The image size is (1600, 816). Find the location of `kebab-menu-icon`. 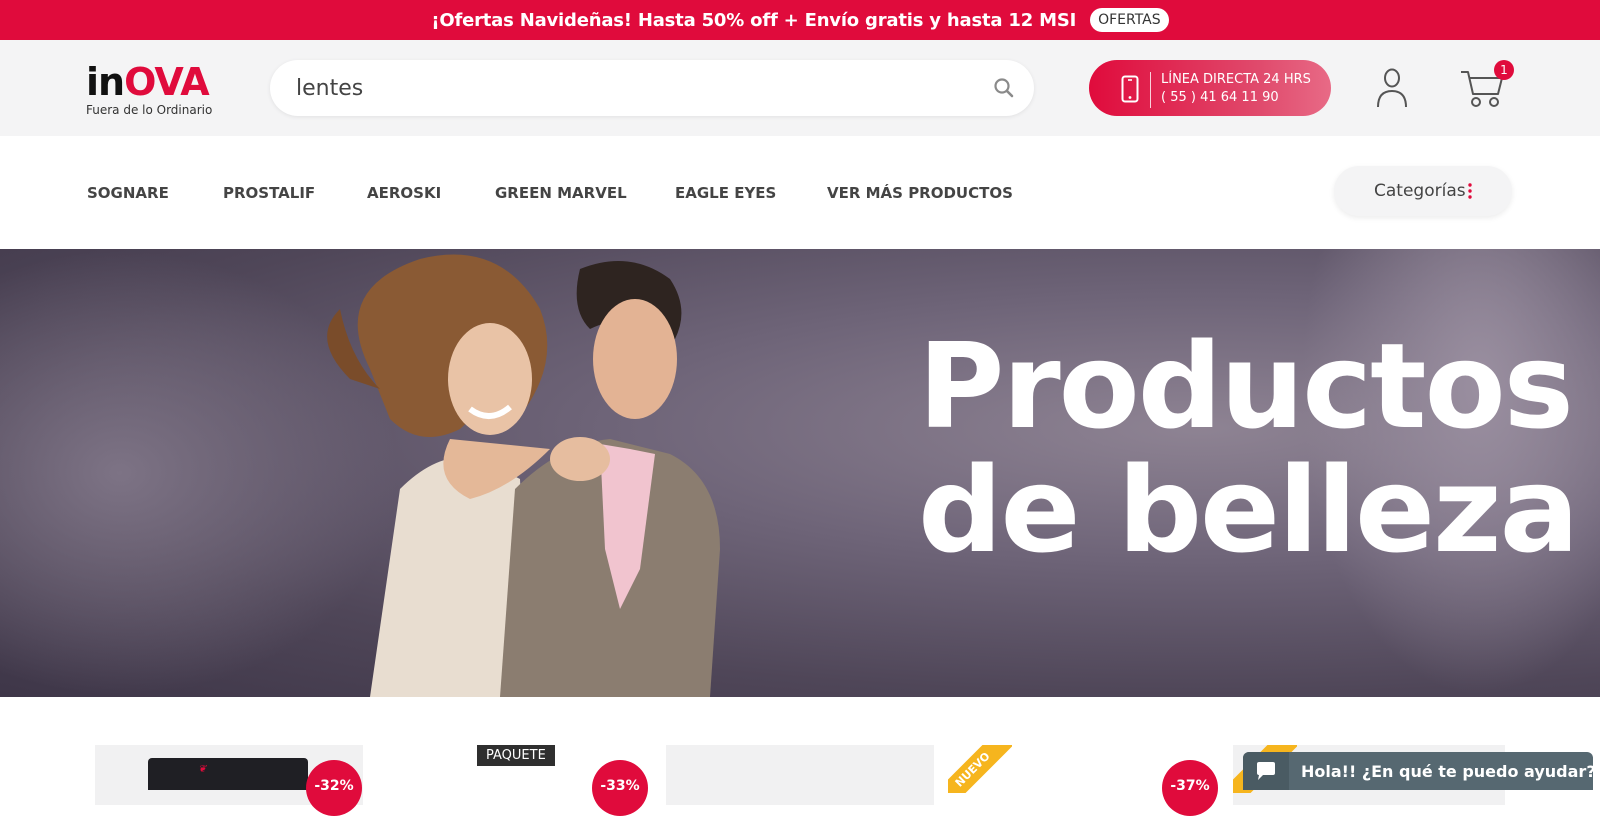

kebab-menu-icon is located at coordinates (1470, 191).